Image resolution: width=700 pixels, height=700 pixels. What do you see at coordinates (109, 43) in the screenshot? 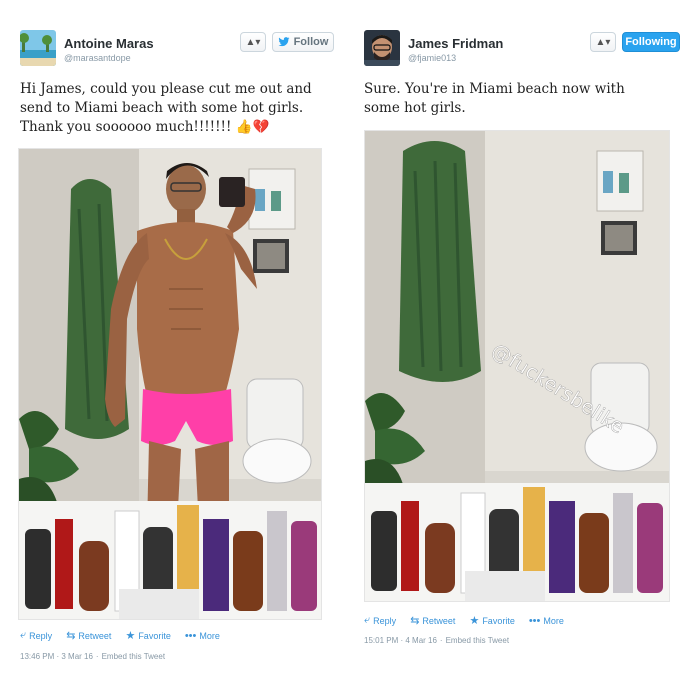
I see `display-name: Antoine Maras` at bounding box center [109, 43].